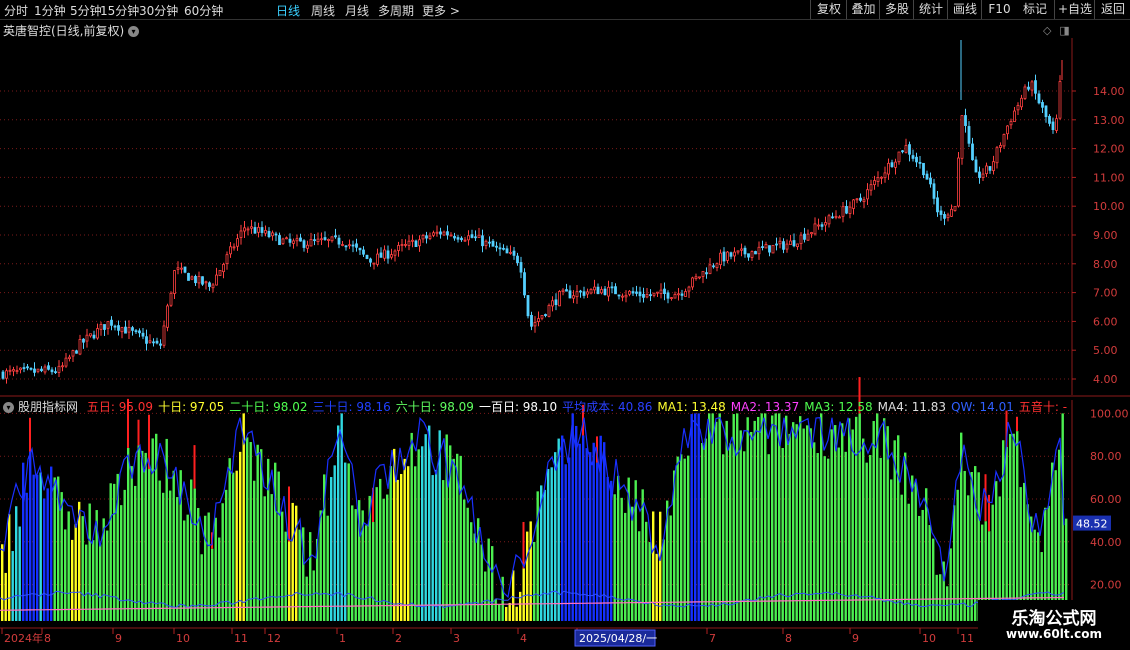  Describe the element at coordinates (765, 407) in the screenshot. I see `indicator-value-8: MA2: 13.37` at that location.